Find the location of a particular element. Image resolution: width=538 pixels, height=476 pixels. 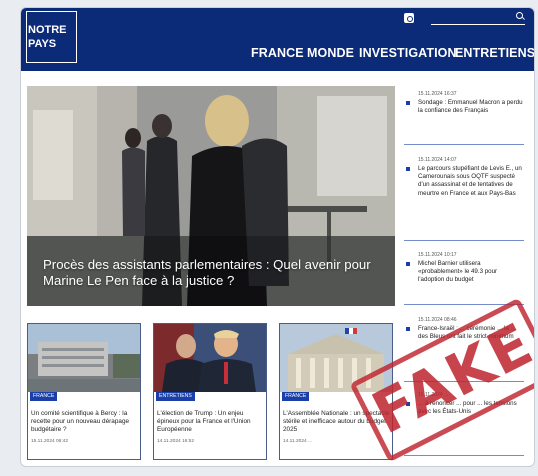

nav-entretiens: ENTRETIENS is located at coordinates (494, 53).